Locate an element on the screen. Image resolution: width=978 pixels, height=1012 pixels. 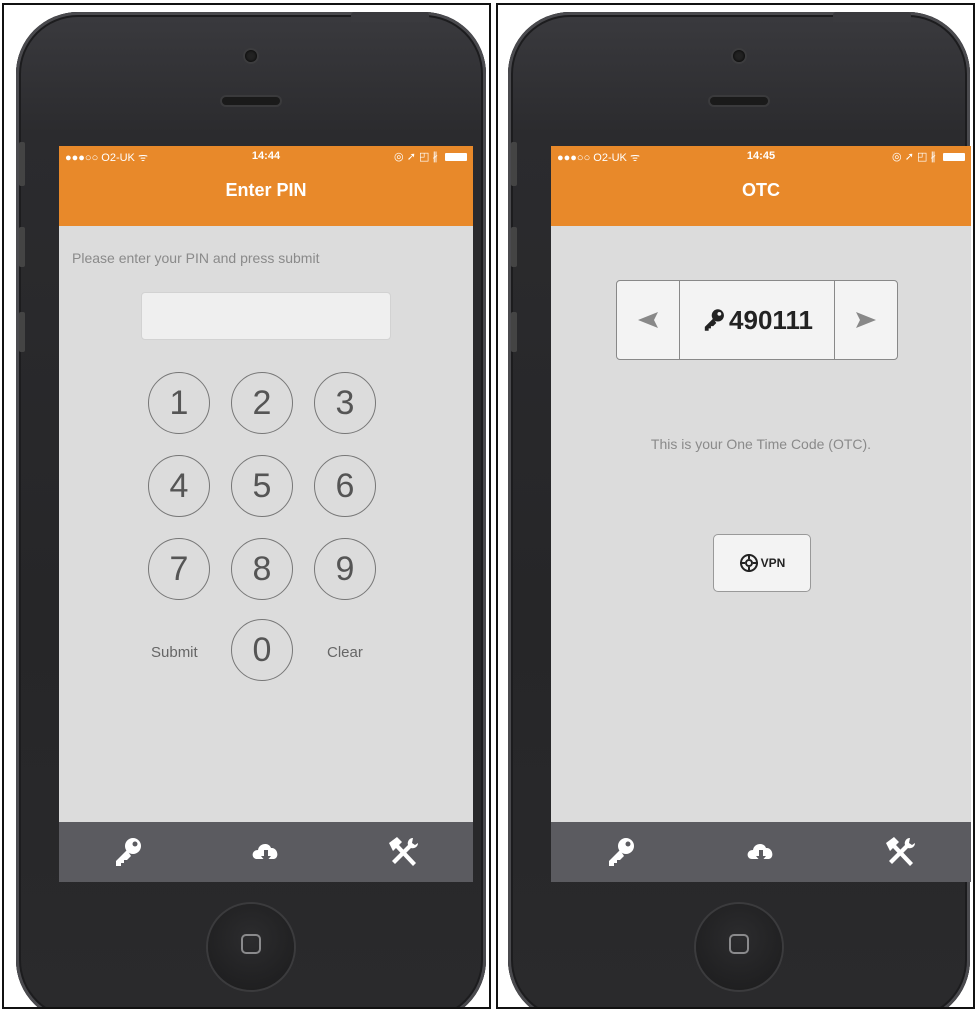
otc-selector: 490111 is located at coordinates (757, 320).